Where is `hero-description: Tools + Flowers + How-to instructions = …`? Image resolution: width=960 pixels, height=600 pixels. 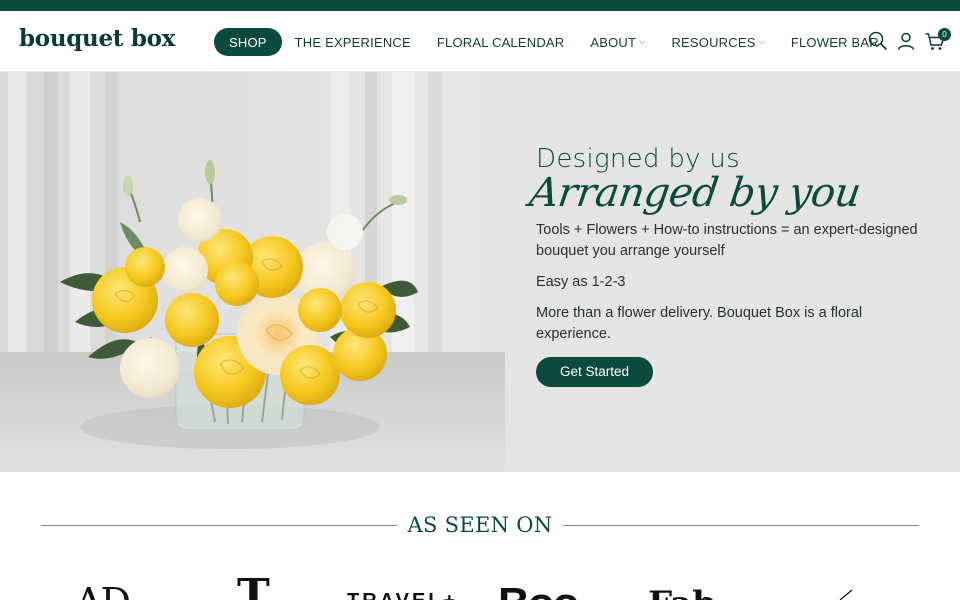
hero-description: Tools + Flowers + How-to instructions = … is located at coordinates (727, 240).